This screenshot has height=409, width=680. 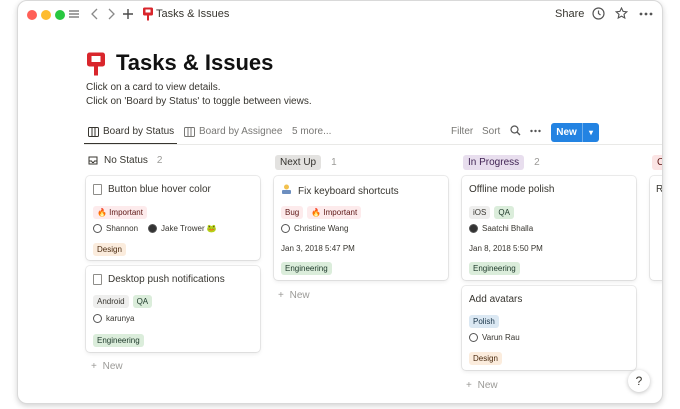 I want to click on tag-android: Android, so click(x=111, y=301).